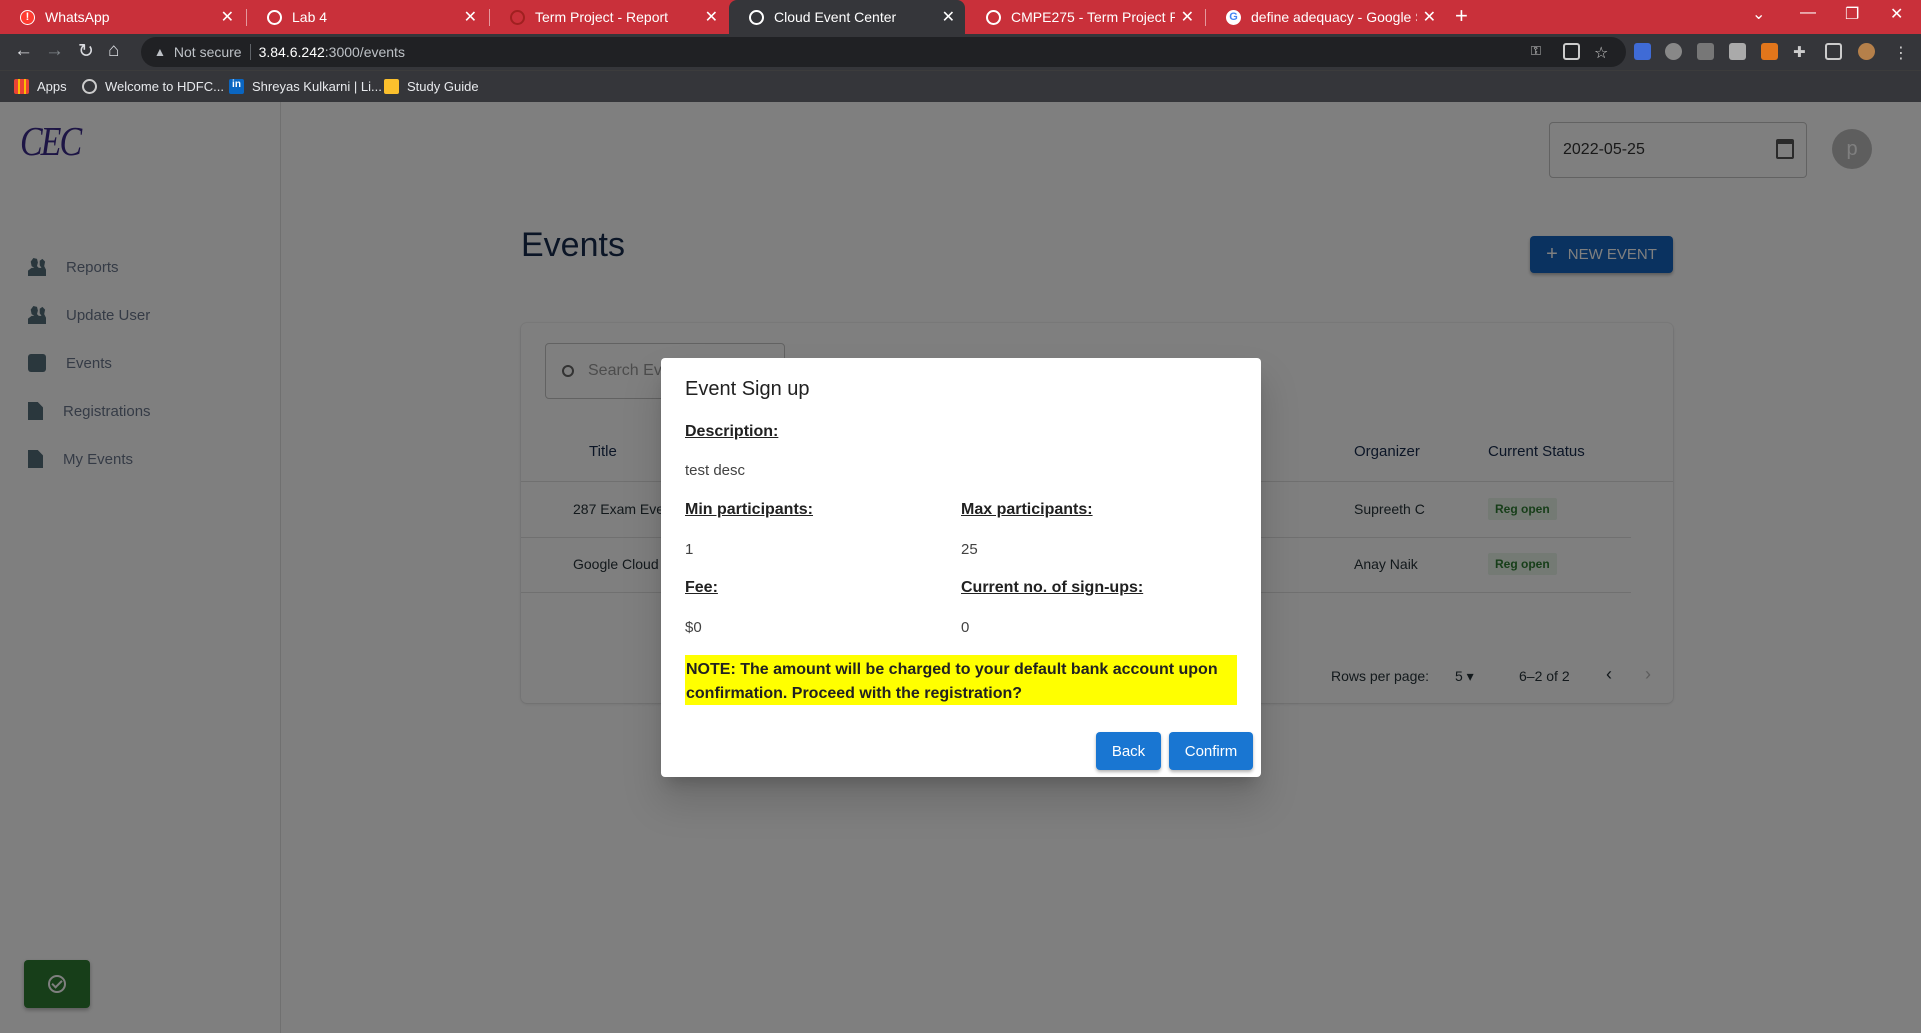  Describe the element at coordinates (443, 86) in the screenshot. I see `bookmark-label: Study Guide` at that location.